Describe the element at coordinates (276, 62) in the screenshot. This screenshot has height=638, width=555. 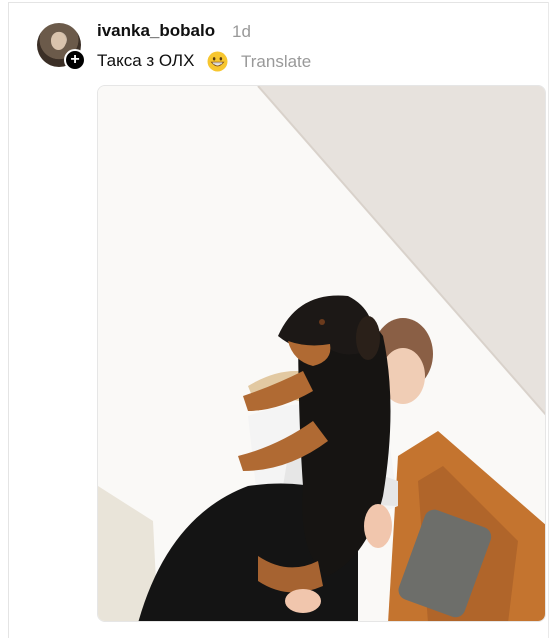
I see `translate-button: Translate` at that location.